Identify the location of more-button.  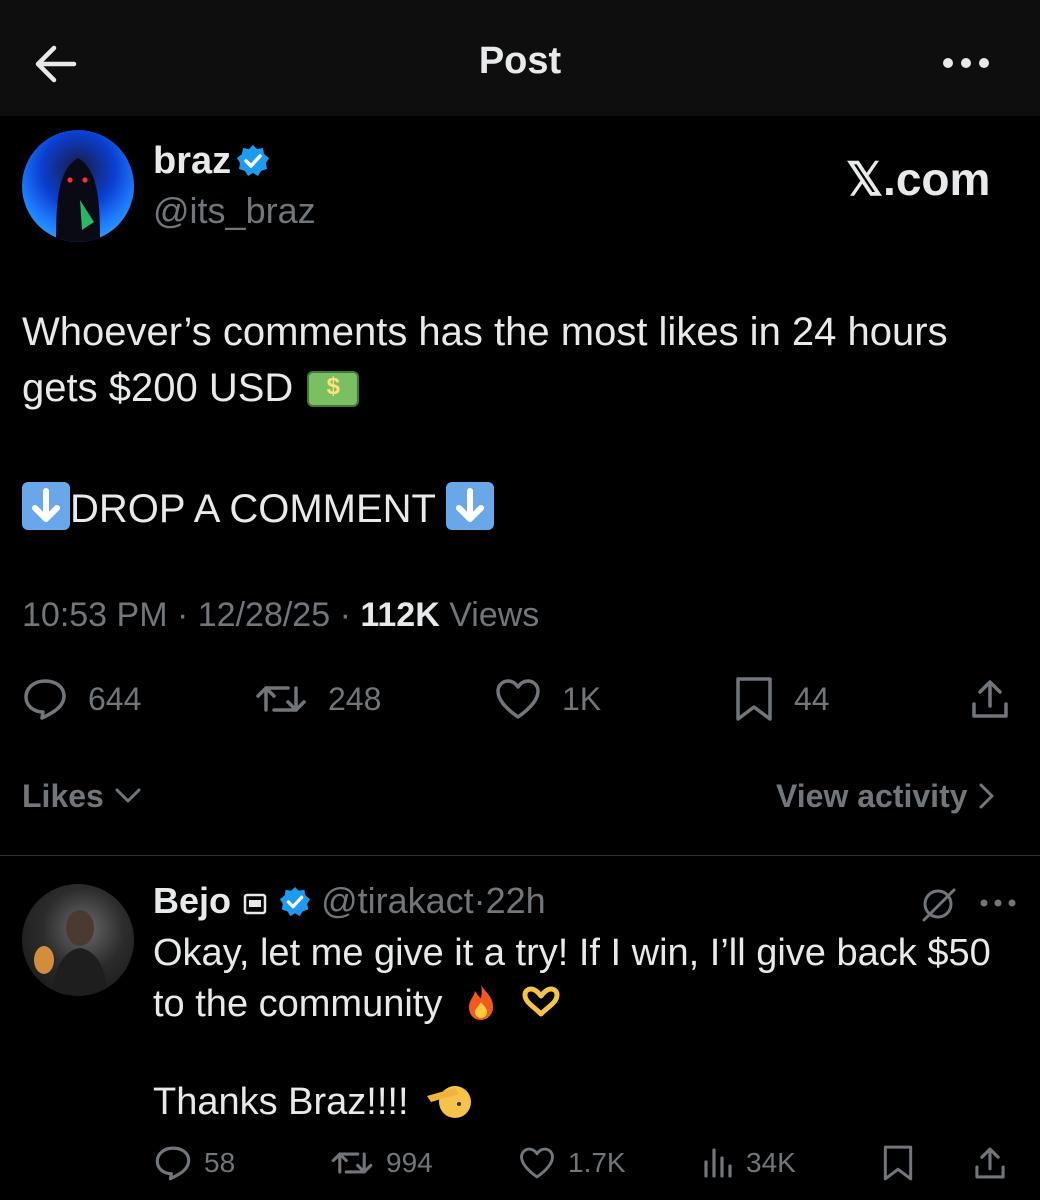
(966, 63).